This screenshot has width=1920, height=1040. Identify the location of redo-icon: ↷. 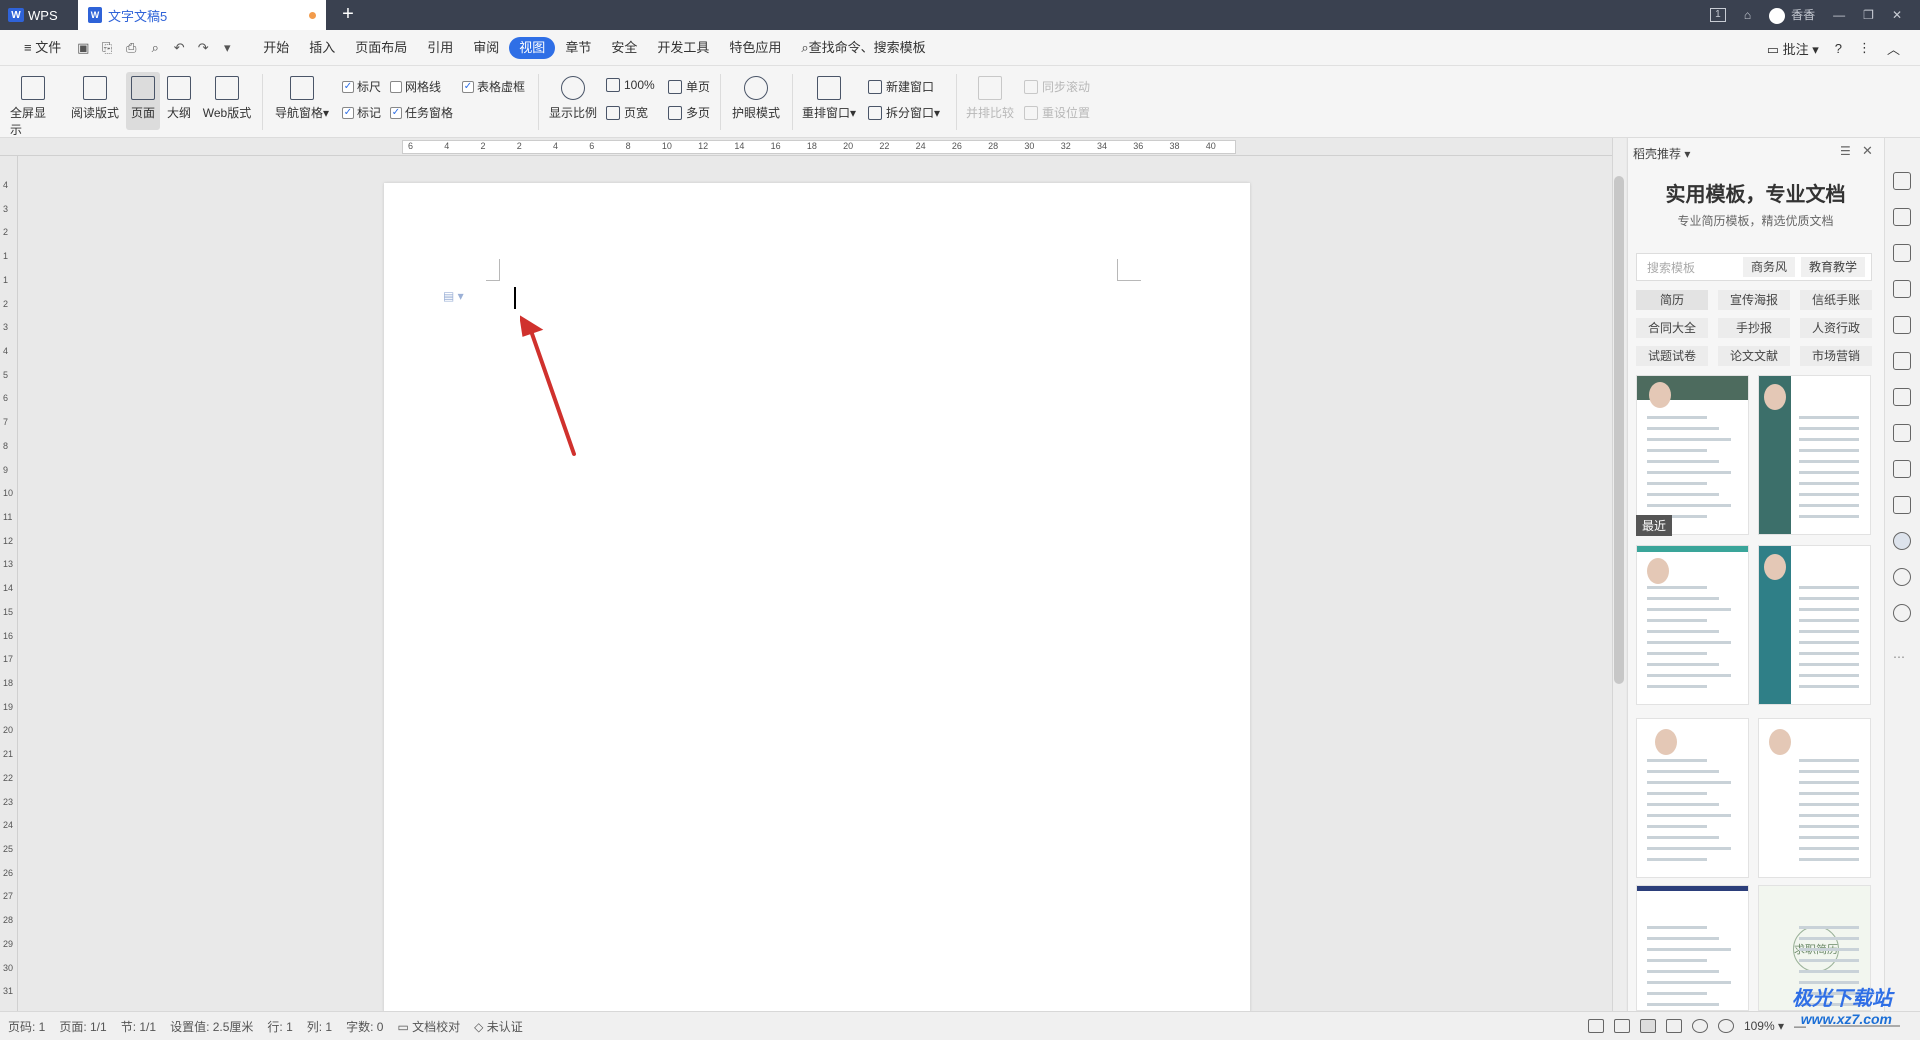
(203, 48).